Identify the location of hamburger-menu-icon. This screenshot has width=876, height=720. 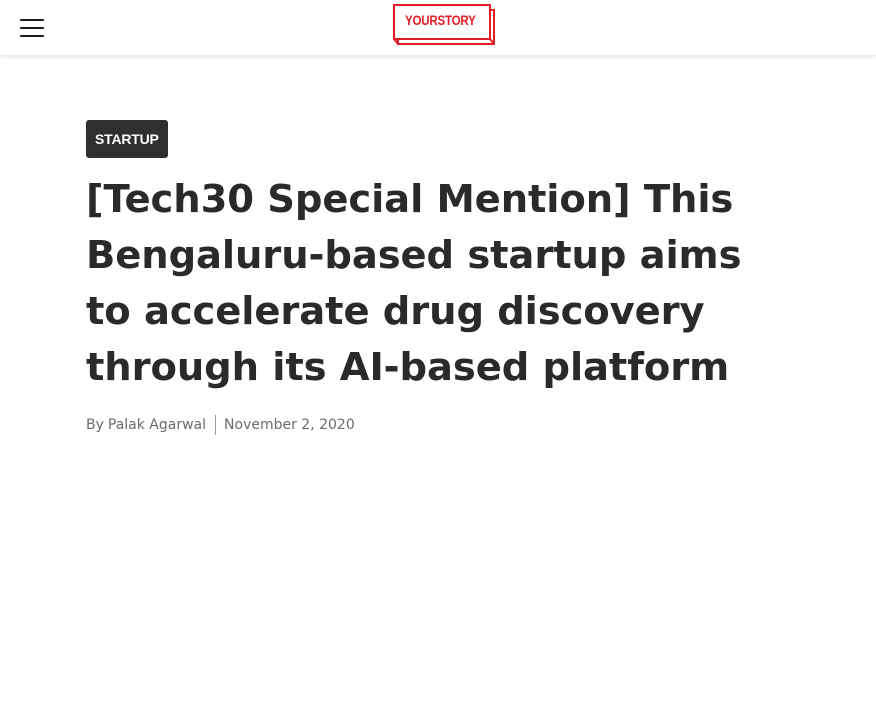
(32, 28).